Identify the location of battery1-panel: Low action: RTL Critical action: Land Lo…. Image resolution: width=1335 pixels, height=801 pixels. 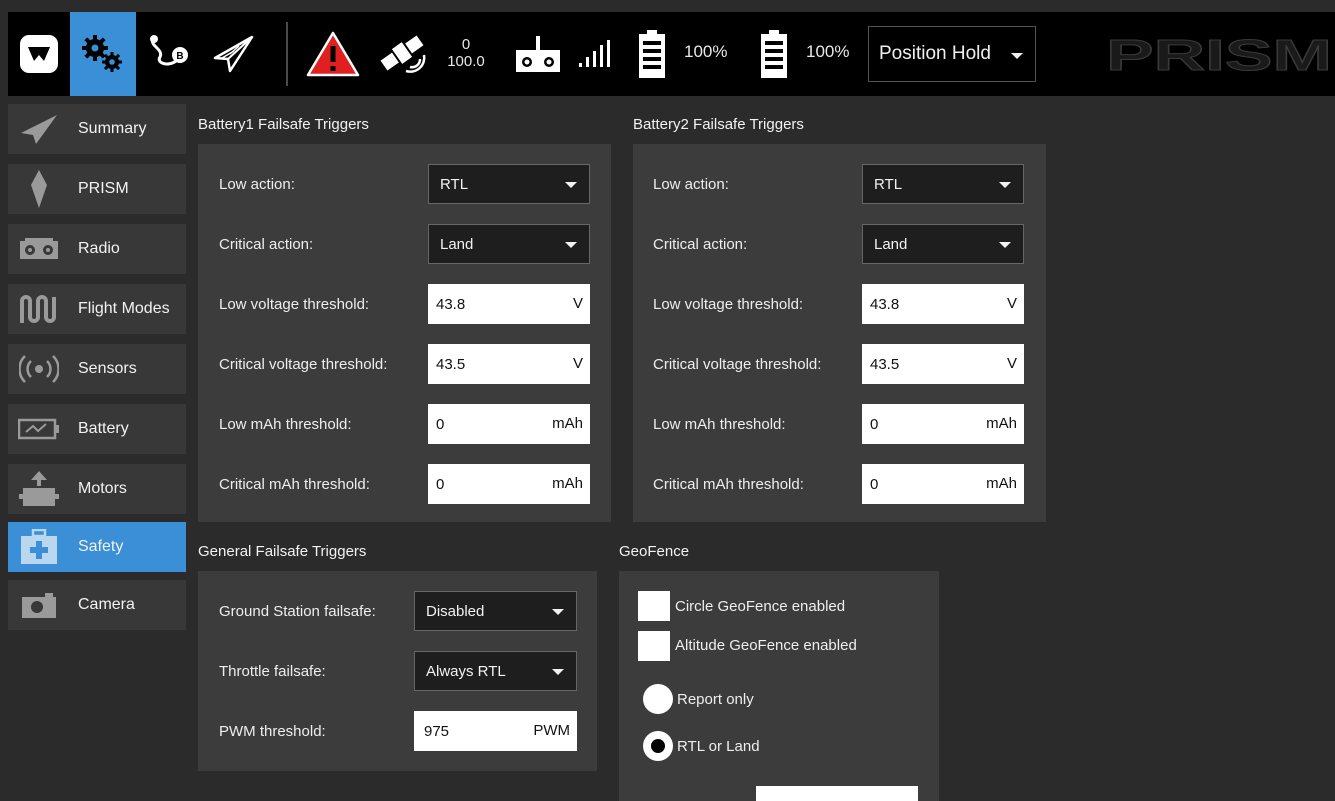
(404, 333).